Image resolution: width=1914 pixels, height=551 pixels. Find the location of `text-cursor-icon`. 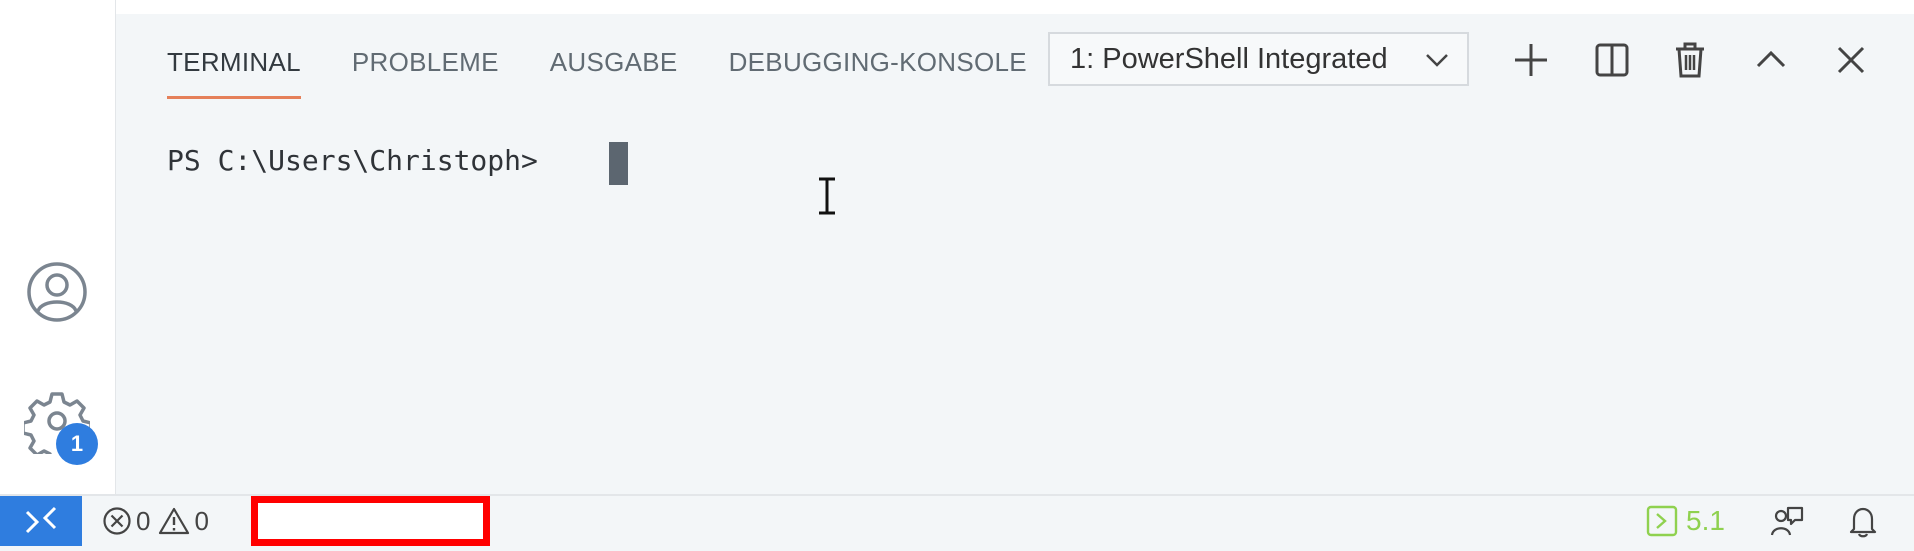

text-cursor-icon is located at coordinates (827, 196).